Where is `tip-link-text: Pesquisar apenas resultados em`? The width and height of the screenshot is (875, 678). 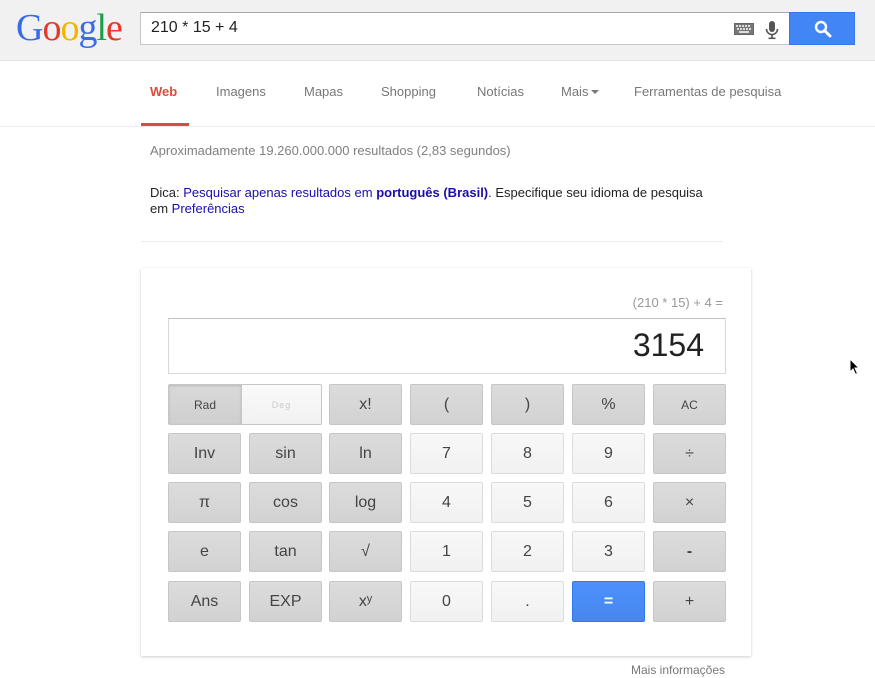 tip-link-text: Pesquisar apenas resultados em is located at coordinates (280, 192).